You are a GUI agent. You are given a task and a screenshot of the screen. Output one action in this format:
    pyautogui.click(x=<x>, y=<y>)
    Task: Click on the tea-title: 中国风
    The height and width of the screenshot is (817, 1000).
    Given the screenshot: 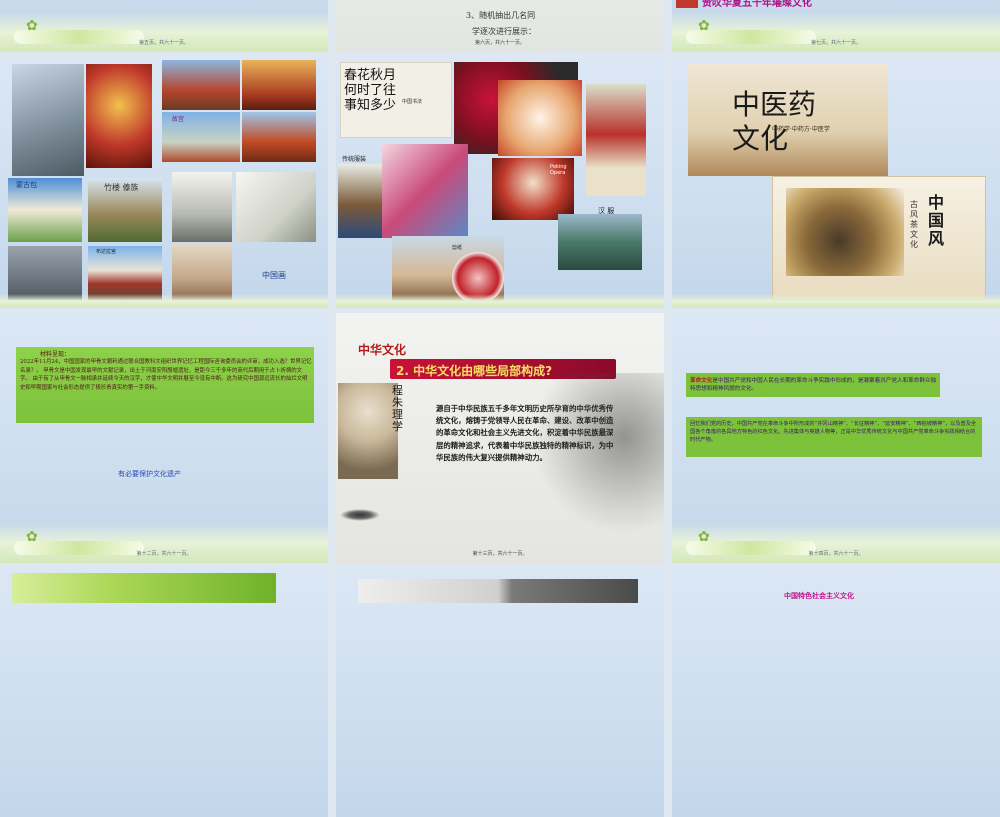 What is the action you would take?
    pyautogui.click(x=936, y=220)
    